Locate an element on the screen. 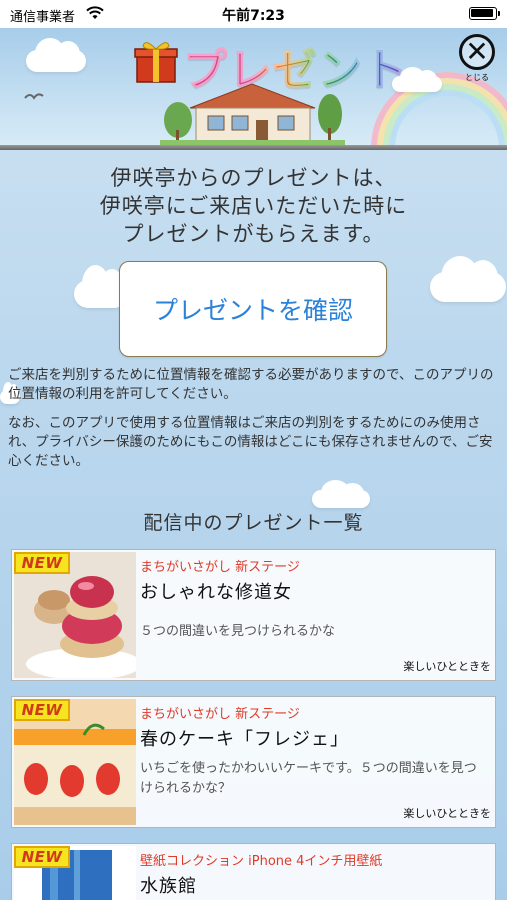 Image resolution: width=507 pixels, height=900 pixels. confirm-present-button: プレゼントを確認 is located at coordinates (253, 309).